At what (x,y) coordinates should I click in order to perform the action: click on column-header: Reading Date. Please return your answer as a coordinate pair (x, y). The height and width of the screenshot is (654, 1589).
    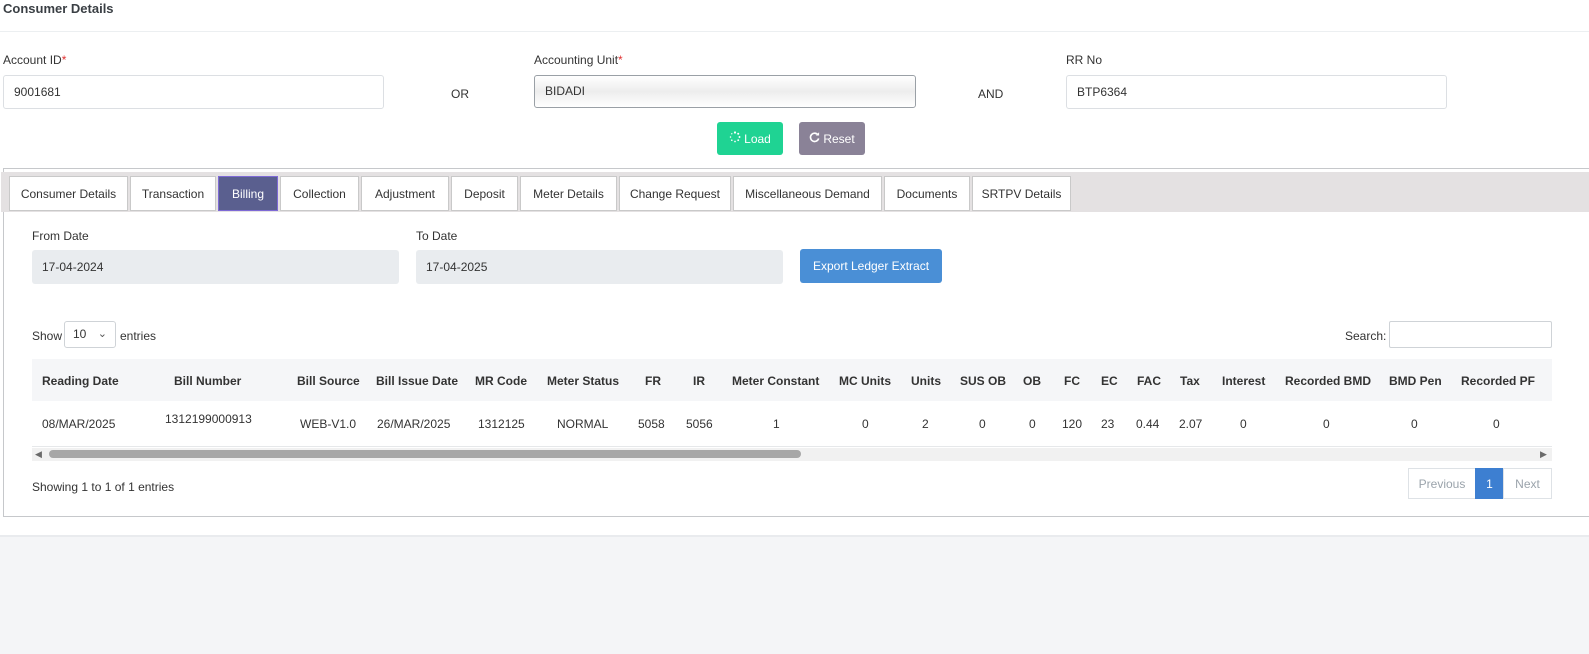
    Looking at the image, I should click on (80, 381).